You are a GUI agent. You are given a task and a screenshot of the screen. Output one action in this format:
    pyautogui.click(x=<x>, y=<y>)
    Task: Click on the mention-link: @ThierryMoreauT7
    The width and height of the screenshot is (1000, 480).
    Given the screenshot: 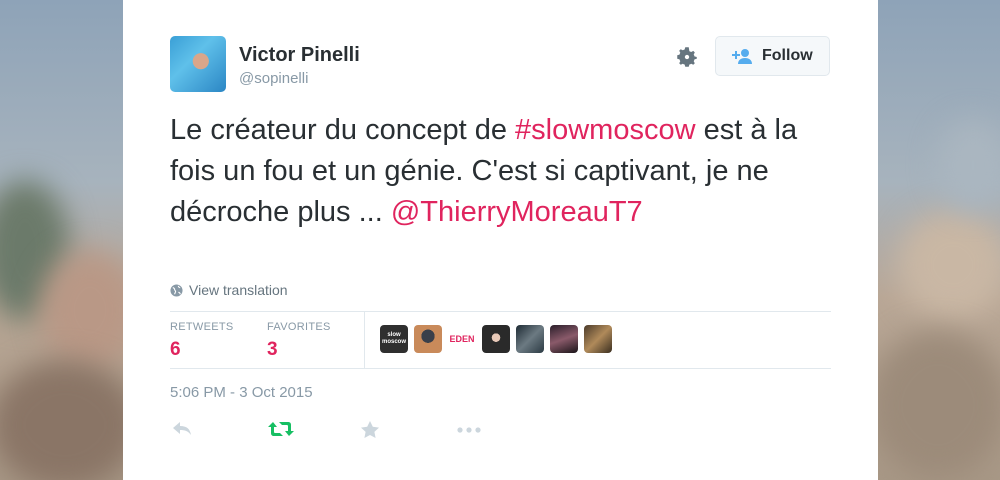 What is the action you would take?
    pyautogui.click(x=517, y=212)
    